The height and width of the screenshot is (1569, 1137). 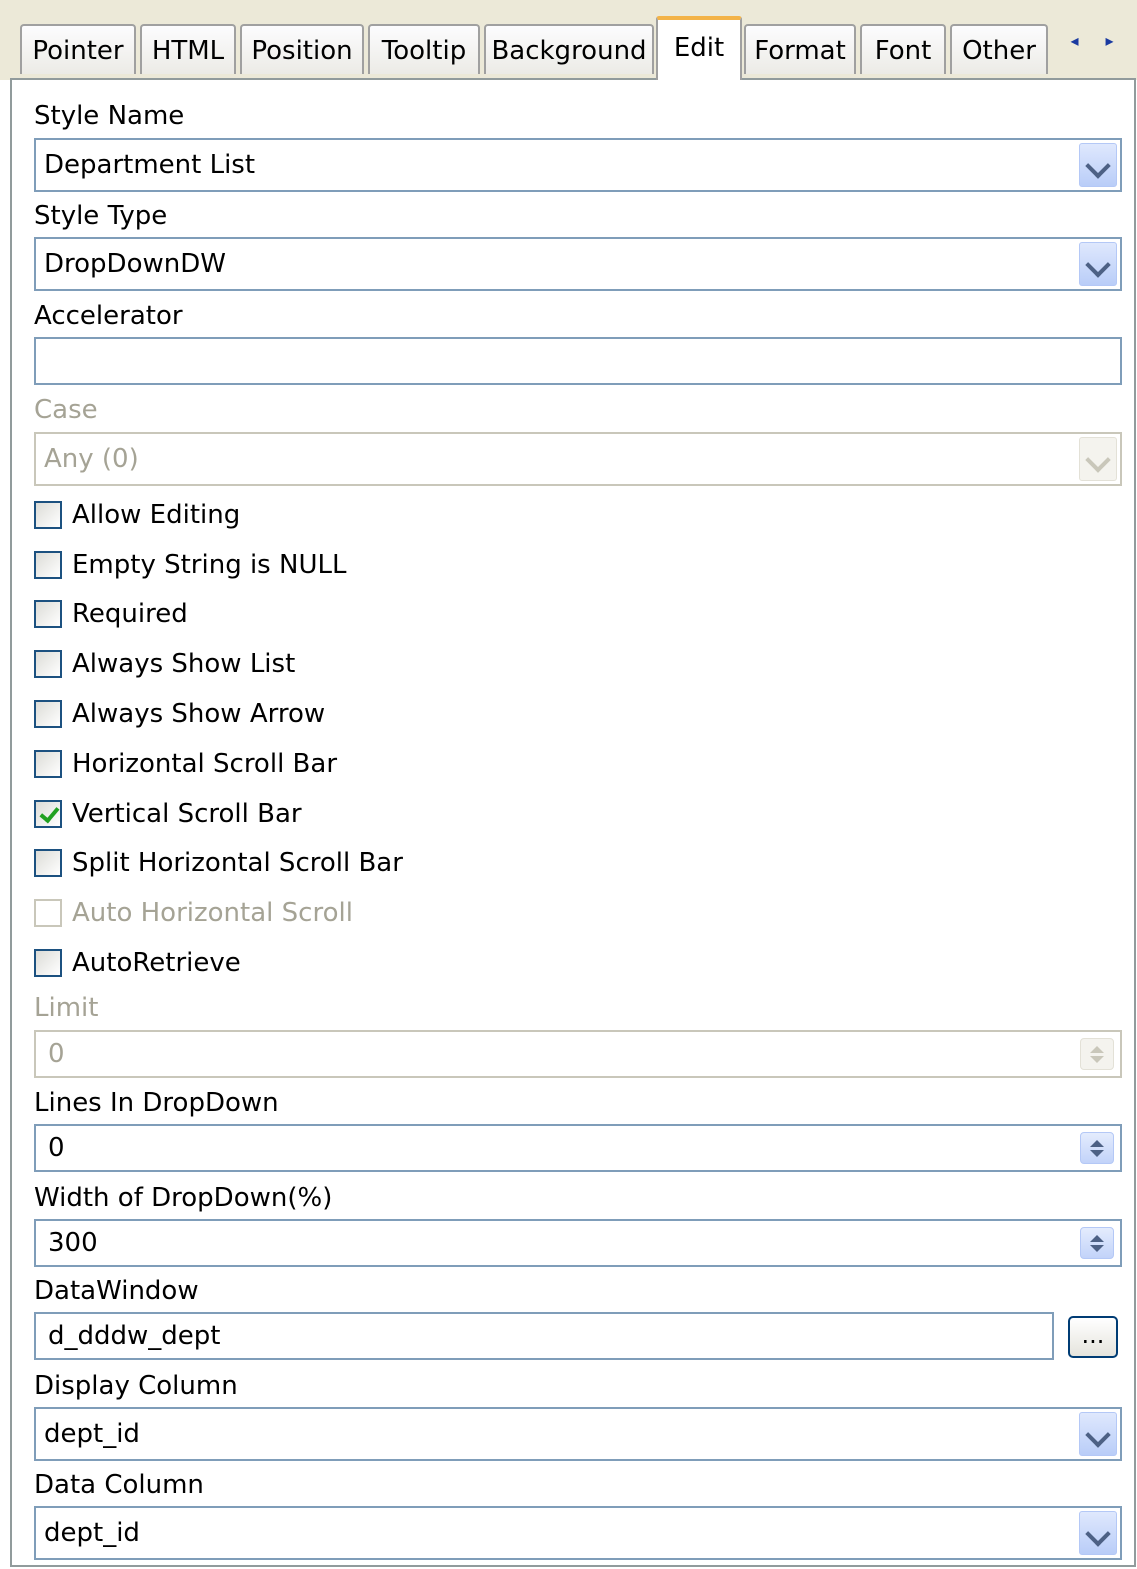 What do you see at coordinates (116, 1291) in the screenshot?
I see `datawindow-label: DataWindow` at bounding box center [116, 1291].